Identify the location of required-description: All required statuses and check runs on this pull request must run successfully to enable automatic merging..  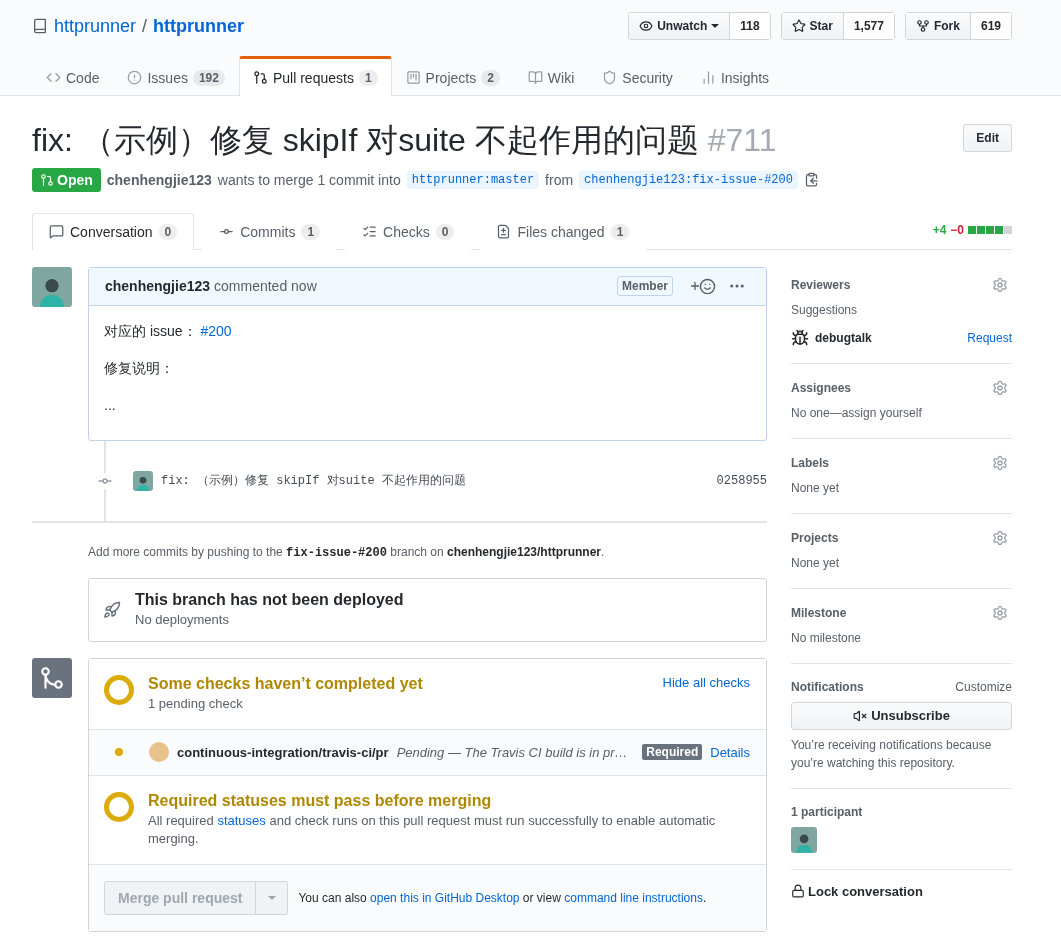
(432, 830).